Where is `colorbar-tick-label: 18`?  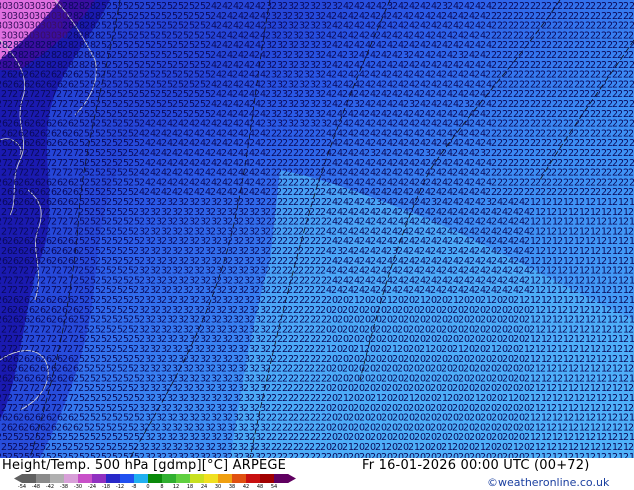
colorbar-tick-label: 18 is located at coordinates (190, 487).